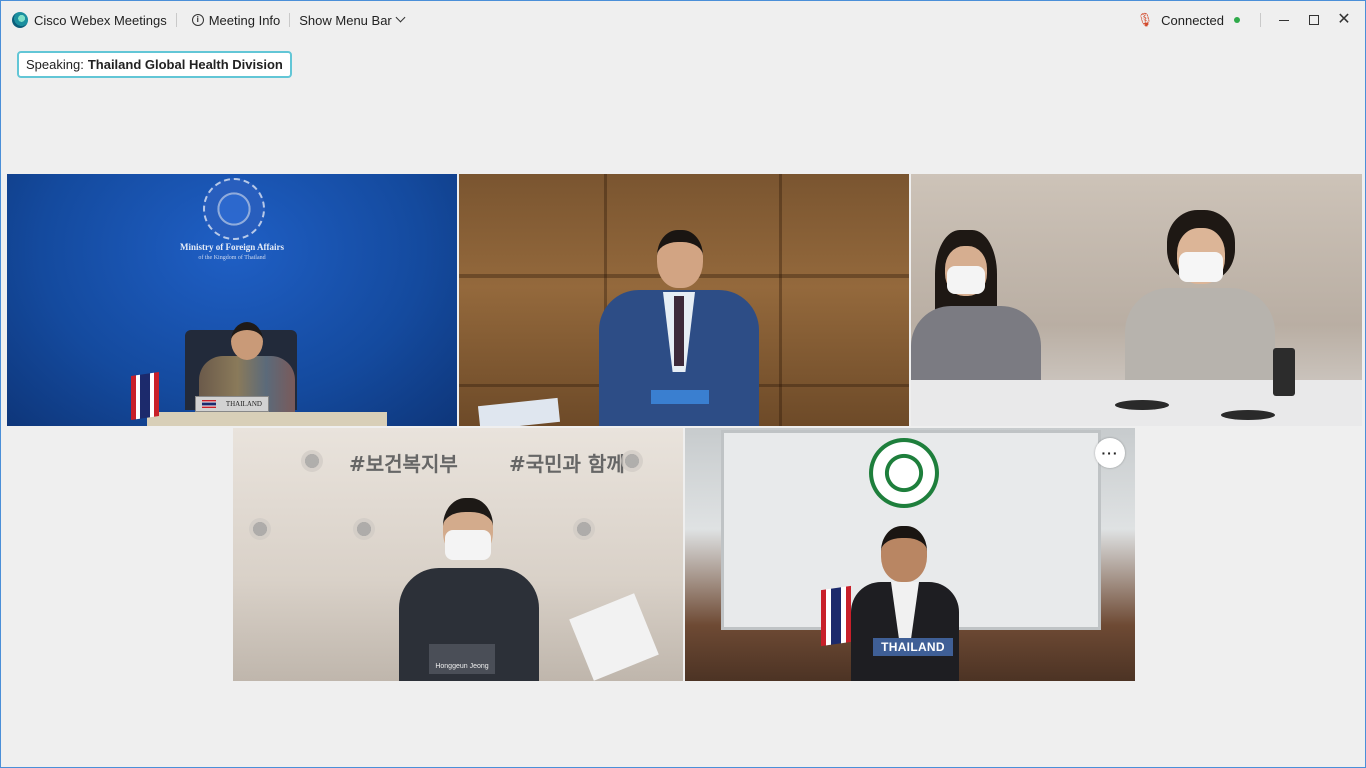 Image resolution: width=1366 pixels, height=768 pixels. I want to click on nameplate: Honggeun Jeong, so click(462, 659).